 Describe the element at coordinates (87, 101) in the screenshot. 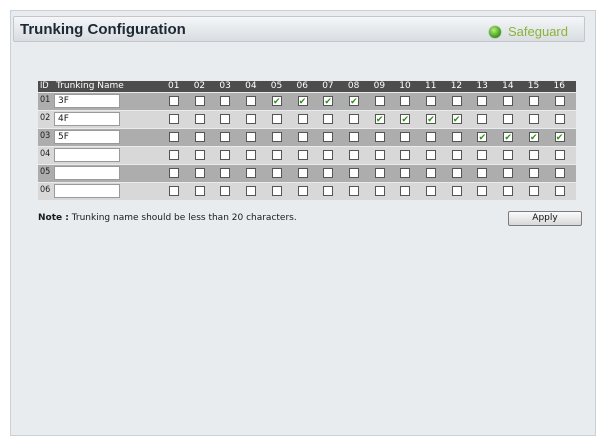

I see `trunking-name-input: 3F` at that location.